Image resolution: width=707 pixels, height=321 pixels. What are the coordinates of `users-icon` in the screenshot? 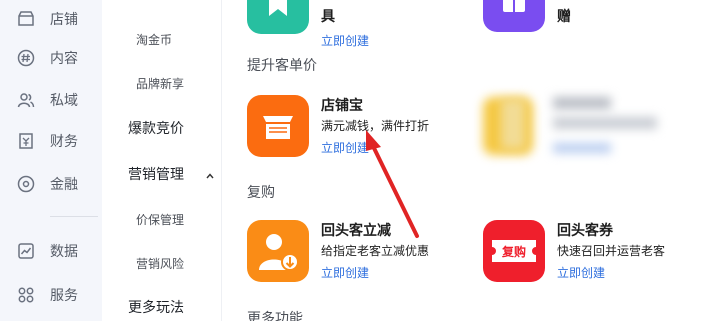 It's located at (26, 100).